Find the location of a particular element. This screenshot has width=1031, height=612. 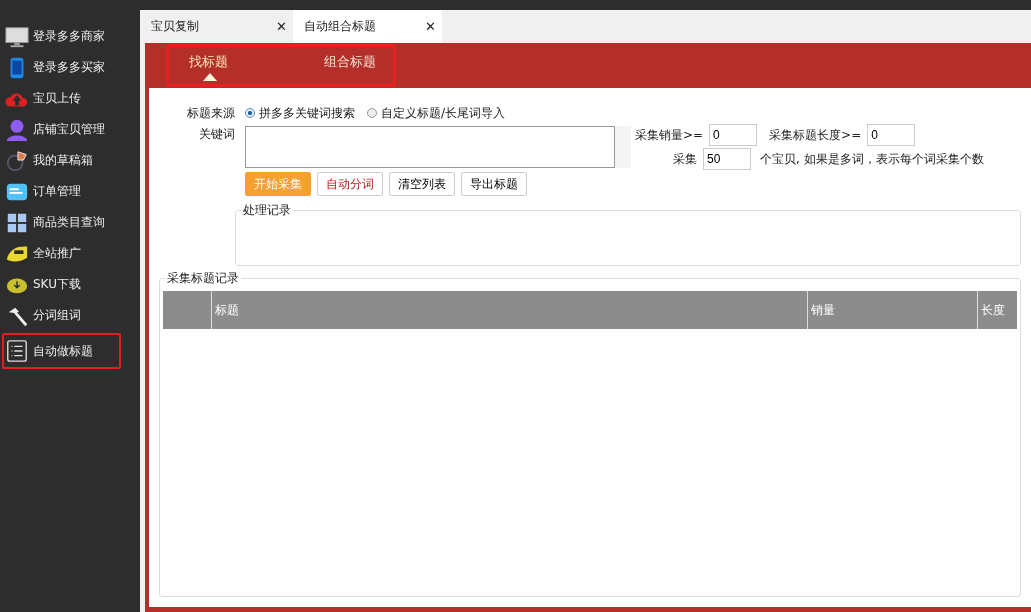

action-button: 清空列表 is located at coordinates (422, 184).